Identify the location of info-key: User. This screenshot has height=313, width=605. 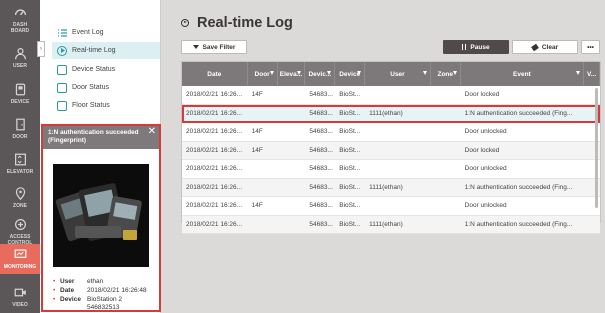
(67, 281).